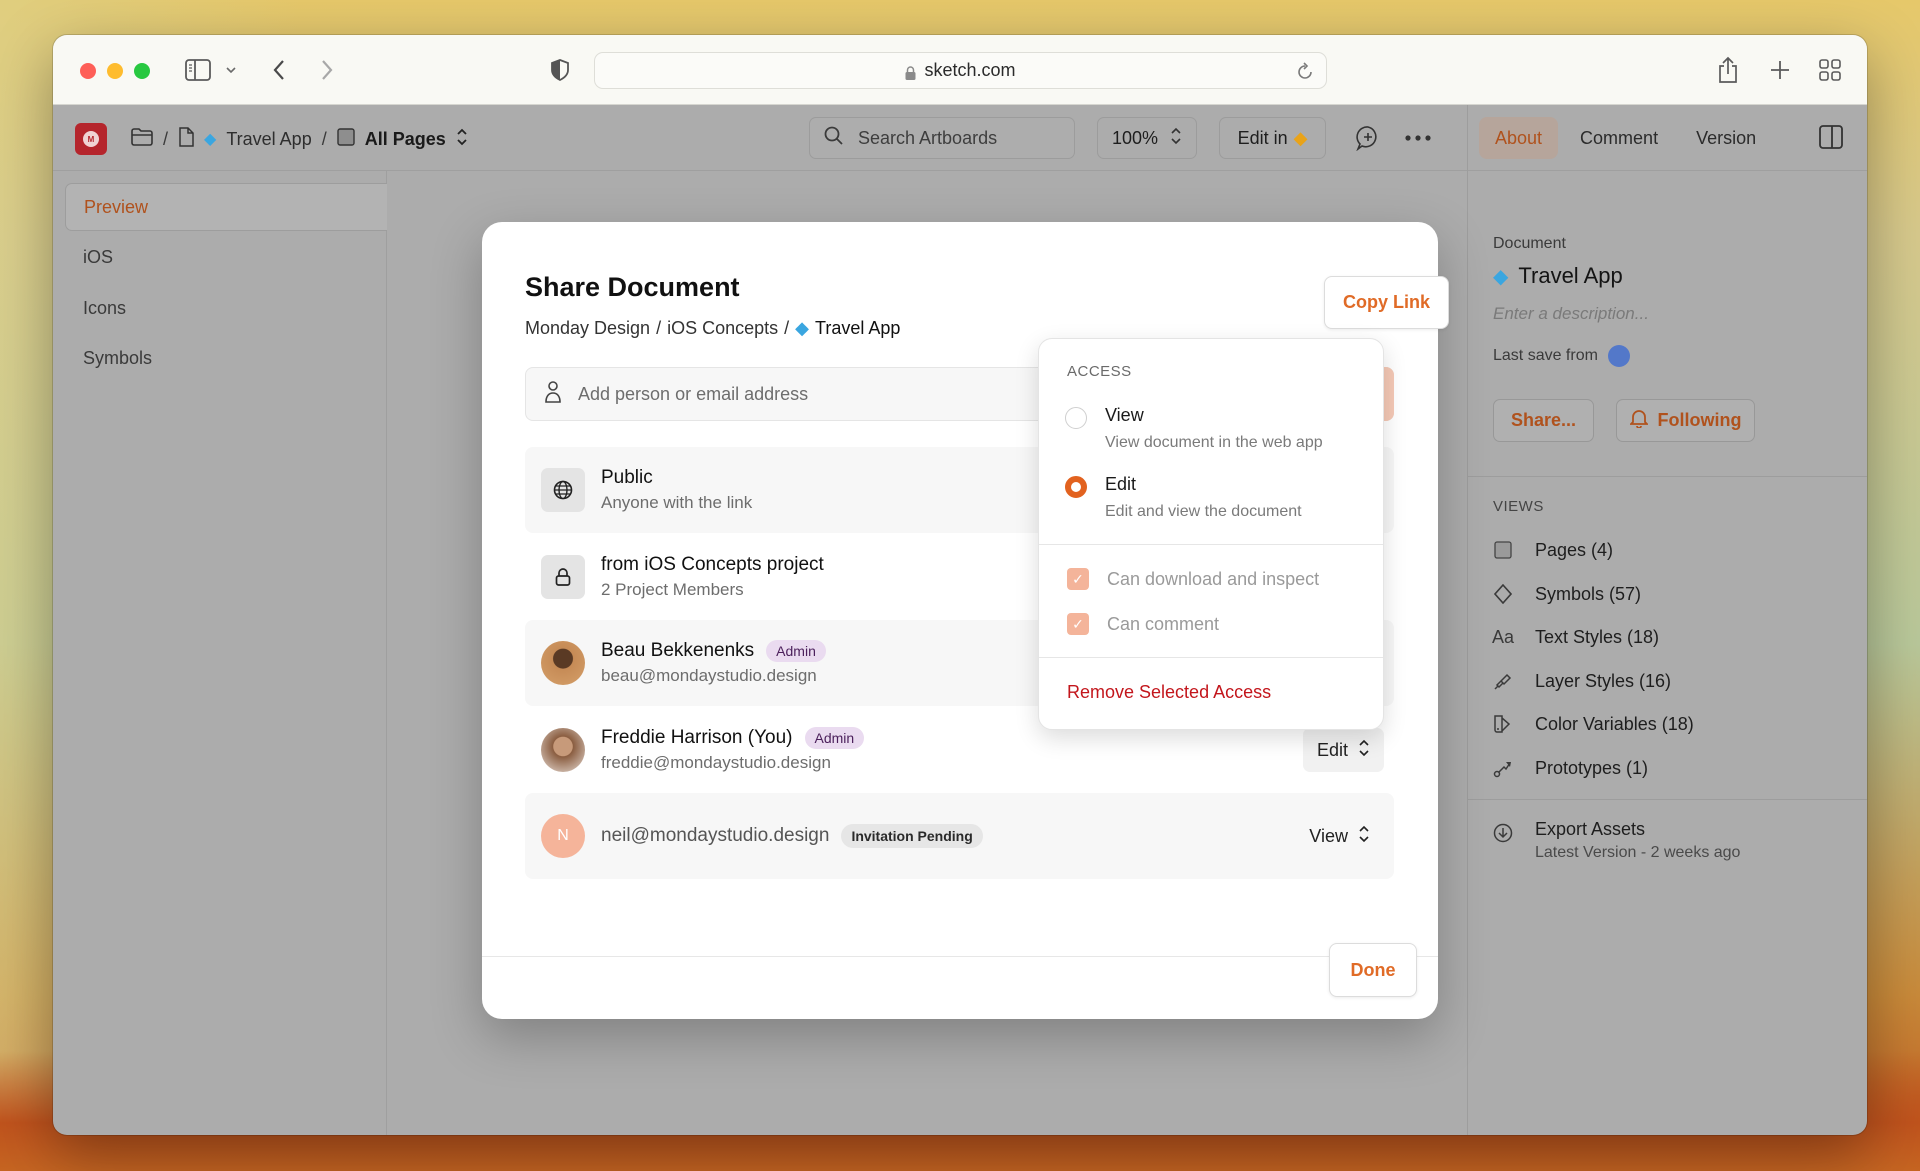  What do you see at coordinates (1262, 137) in the screenshot?
I see `edit-in-label: Edit in` at bounding box center [1262, 137].